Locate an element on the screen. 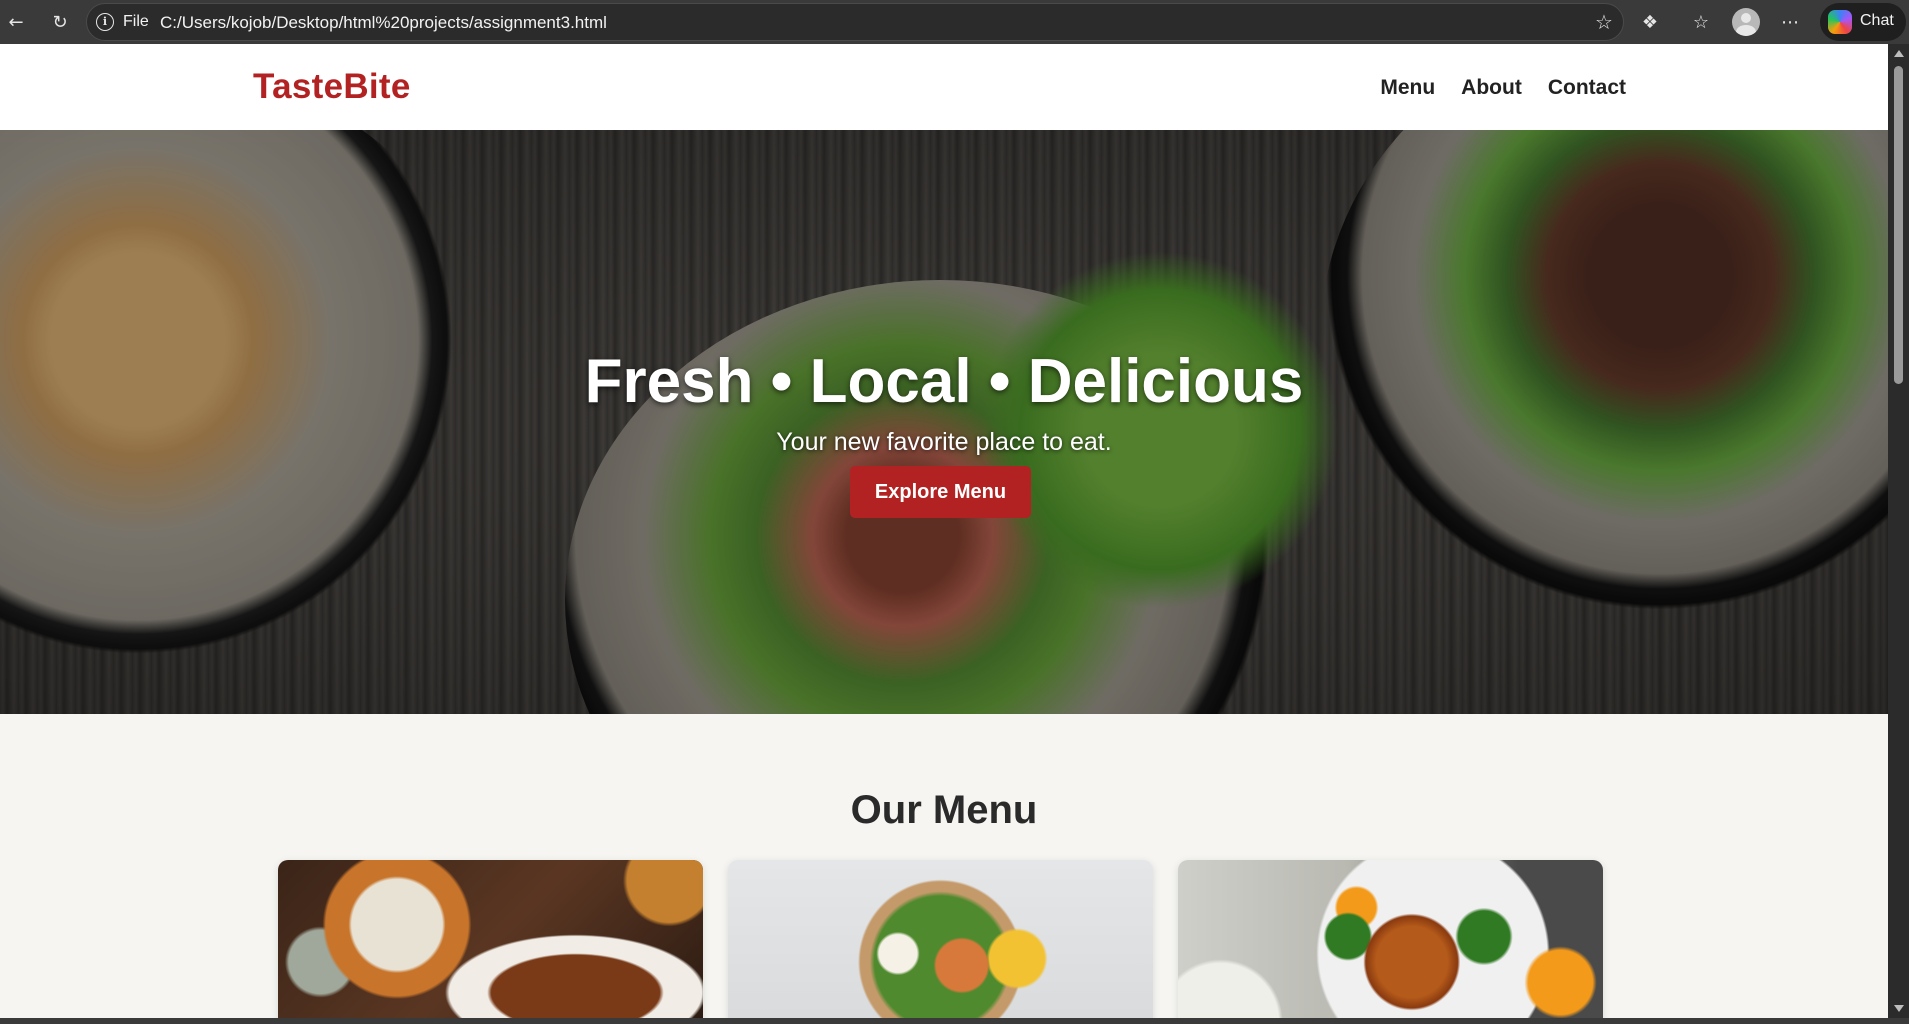 This screenshot has width=1909, height=1024. address-scheme: File is located at coordinates (136, 21).